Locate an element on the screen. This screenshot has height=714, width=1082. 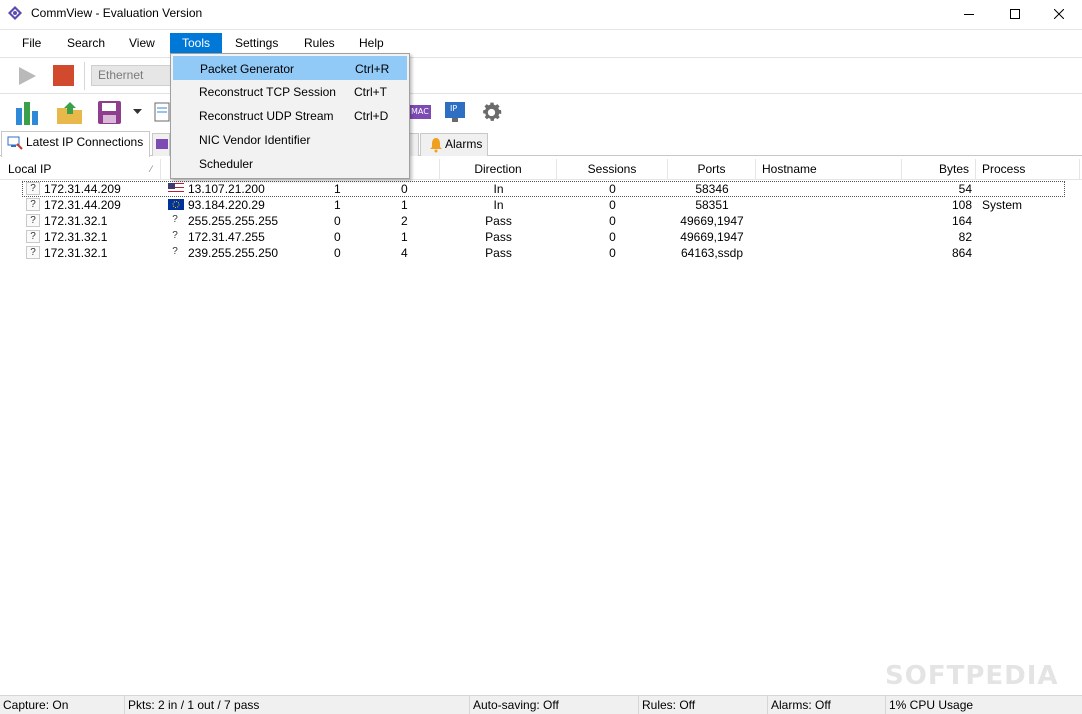
cell-in: 0 is located at coordinates (337, 253).